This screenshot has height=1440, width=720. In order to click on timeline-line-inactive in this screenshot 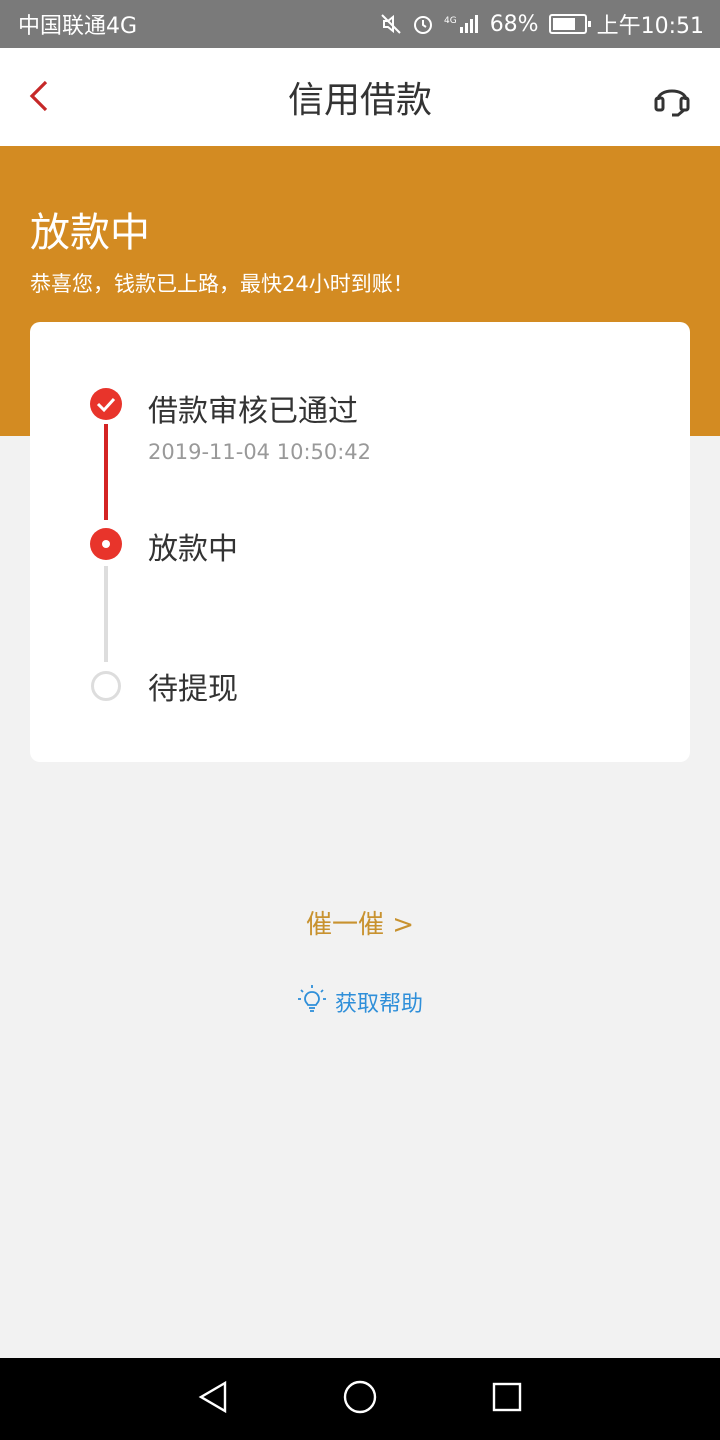, I will do `click(106, 614)`.